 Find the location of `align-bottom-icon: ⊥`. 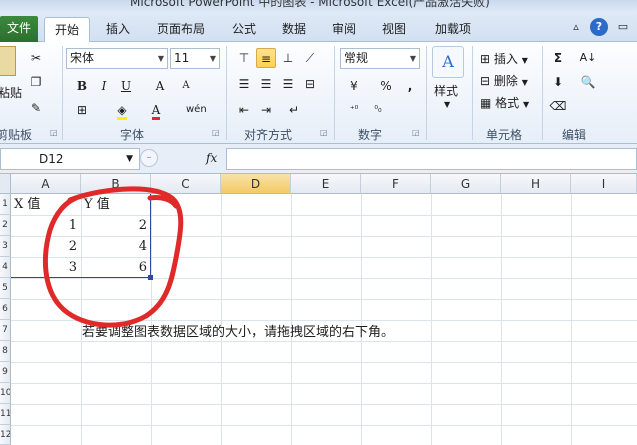

align-bottom-icon: ⊥ is located at coordinates (288, 58).